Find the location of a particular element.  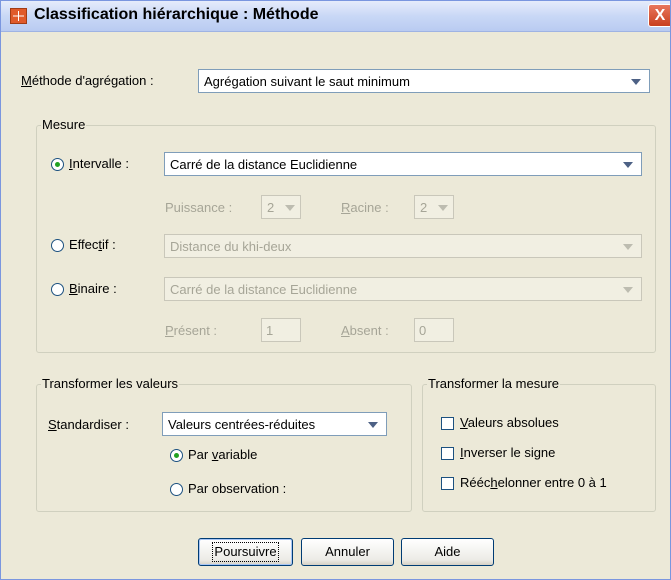

effectif-label: Effectif : is located at coordinates (92, 244).